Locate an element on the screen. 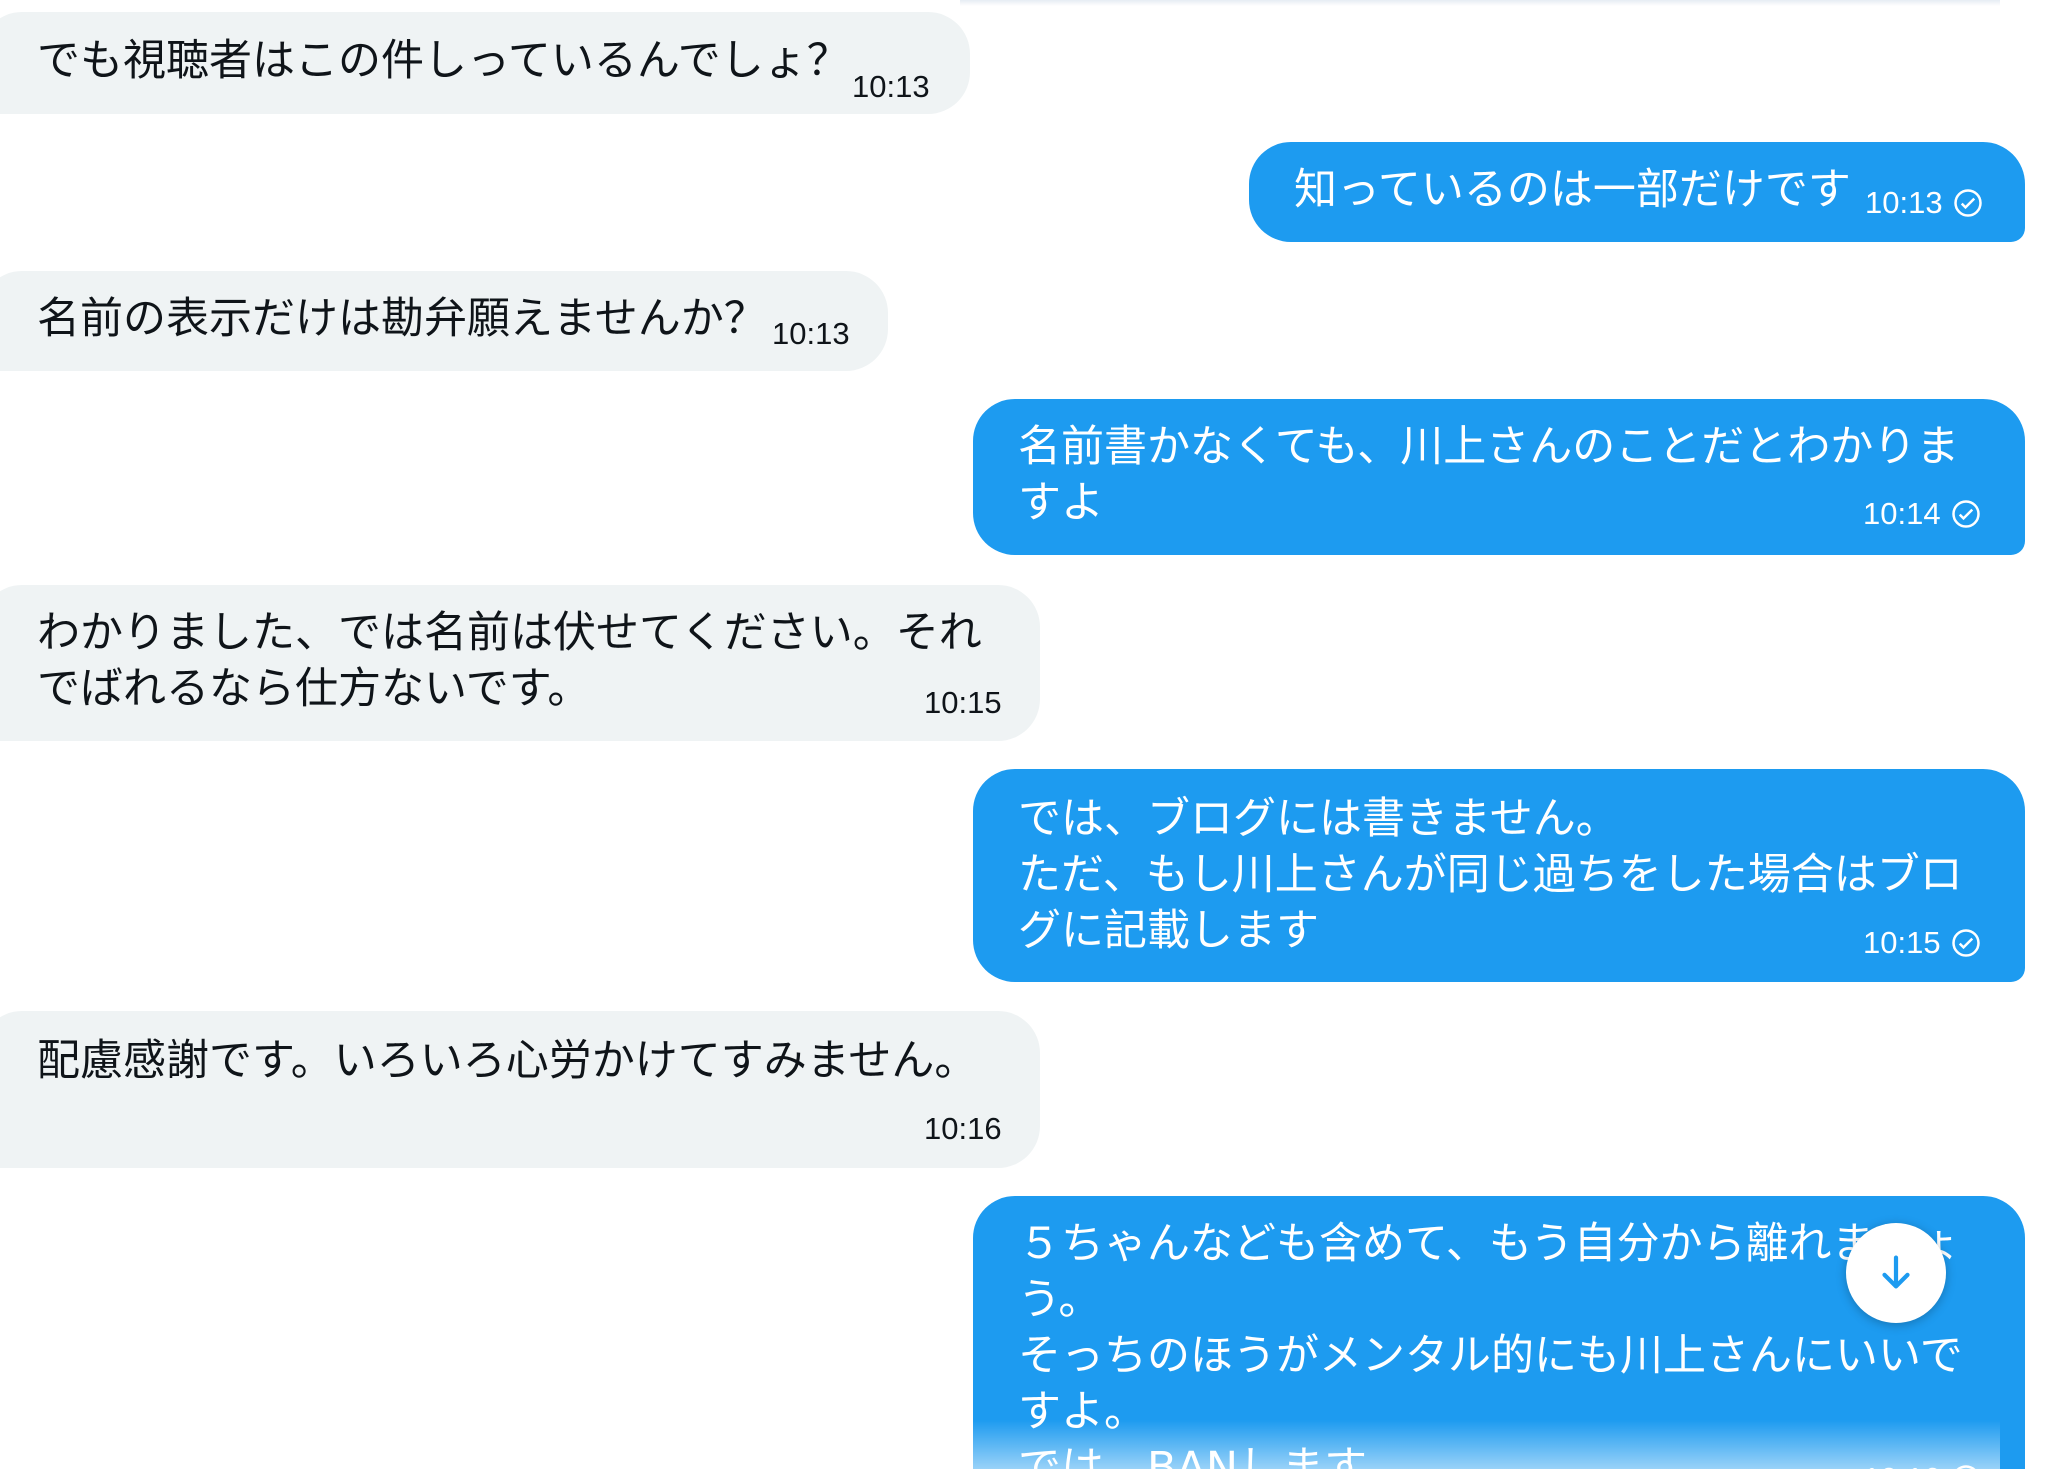 Image resolution: width=2046 pixels, height=1469 pixels. message-incoming: 名前の表示だけは勘弁願えませんか？ 10:13 is located at coordinates (444, 321).